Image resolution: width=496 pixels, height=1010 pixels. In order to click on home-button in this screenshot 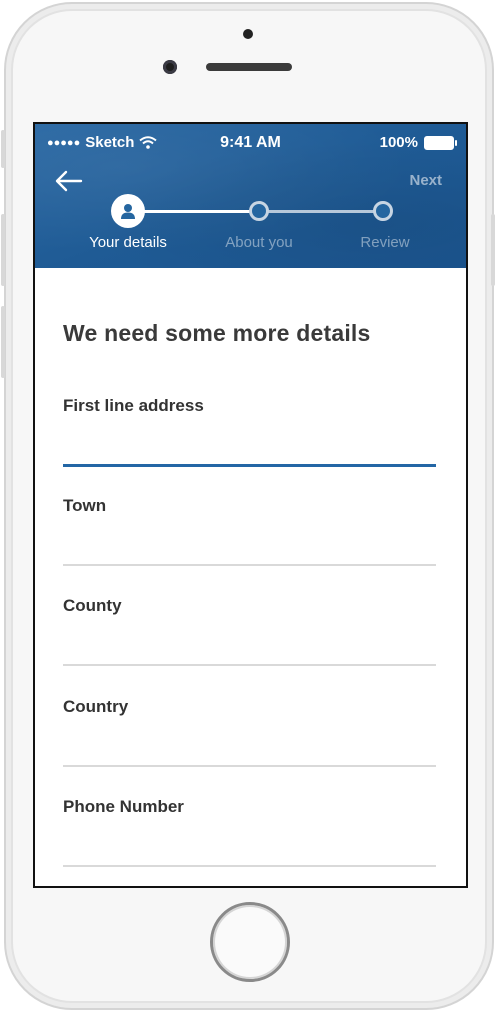, I will do `click(250, 942)`.